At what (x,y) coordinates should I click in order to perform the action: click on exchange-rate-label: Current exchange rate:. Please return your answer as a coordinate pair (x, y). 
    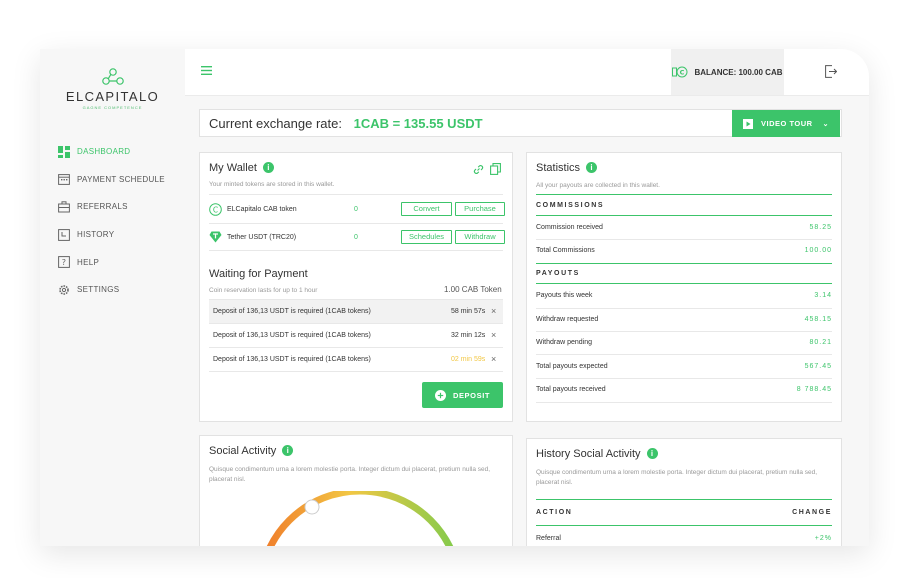
    Looking at the image, I should click on (275, 123).